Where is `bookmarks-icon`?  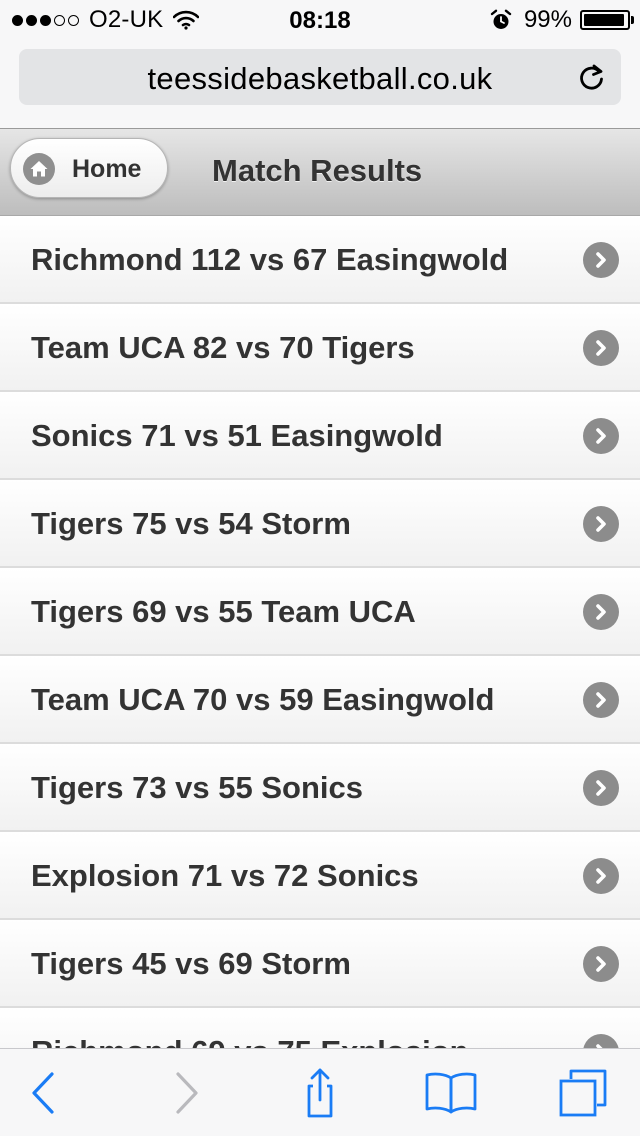
bookmarks-icon is located at coordinates (451, 1093).